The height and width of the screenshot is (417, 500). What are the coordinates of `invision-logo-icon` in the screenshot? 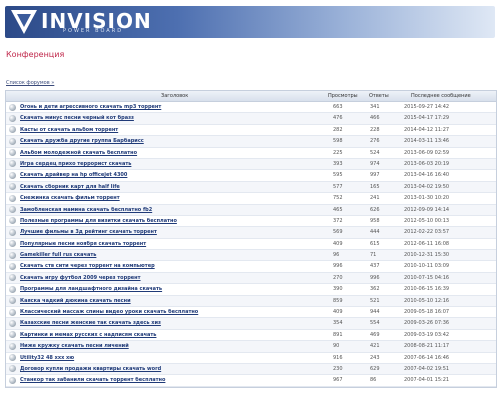 It's located at (24, 22).